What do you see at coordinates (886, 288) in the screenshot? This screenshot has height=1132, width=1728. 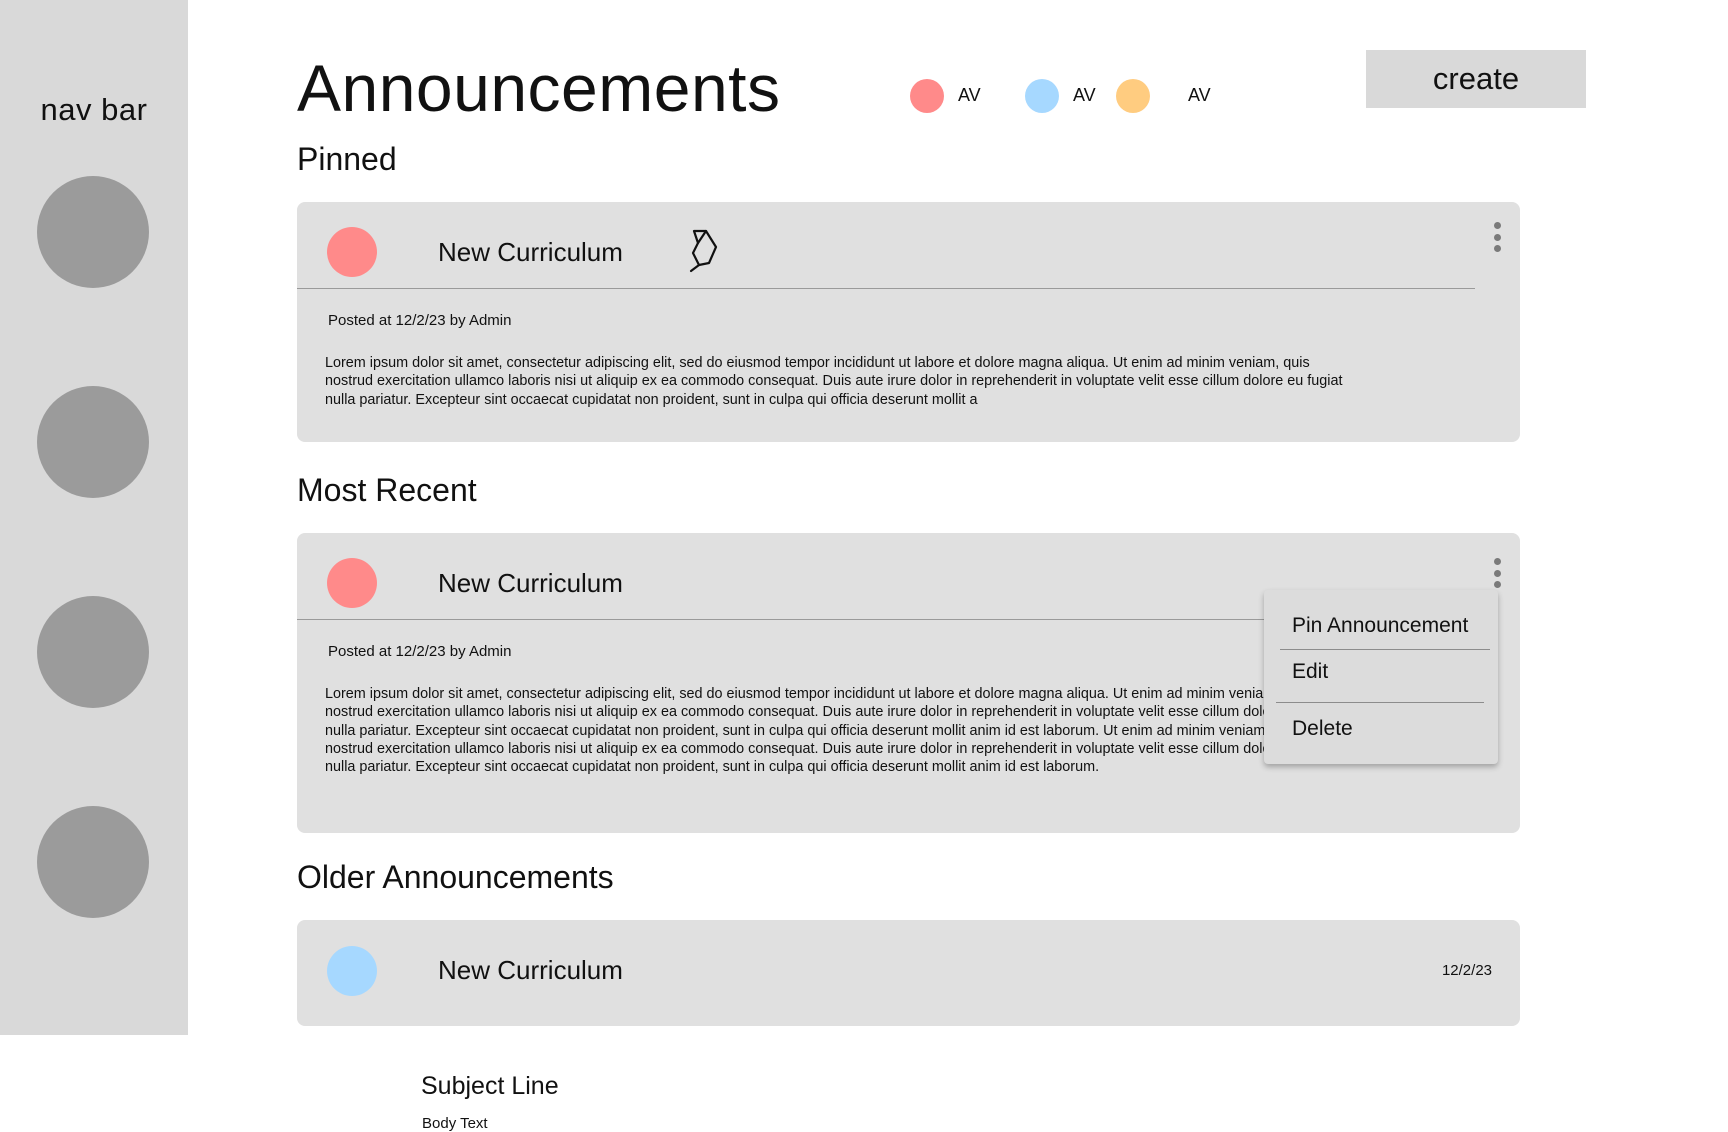 I see `card-divider` at bounding box center [886, 288].